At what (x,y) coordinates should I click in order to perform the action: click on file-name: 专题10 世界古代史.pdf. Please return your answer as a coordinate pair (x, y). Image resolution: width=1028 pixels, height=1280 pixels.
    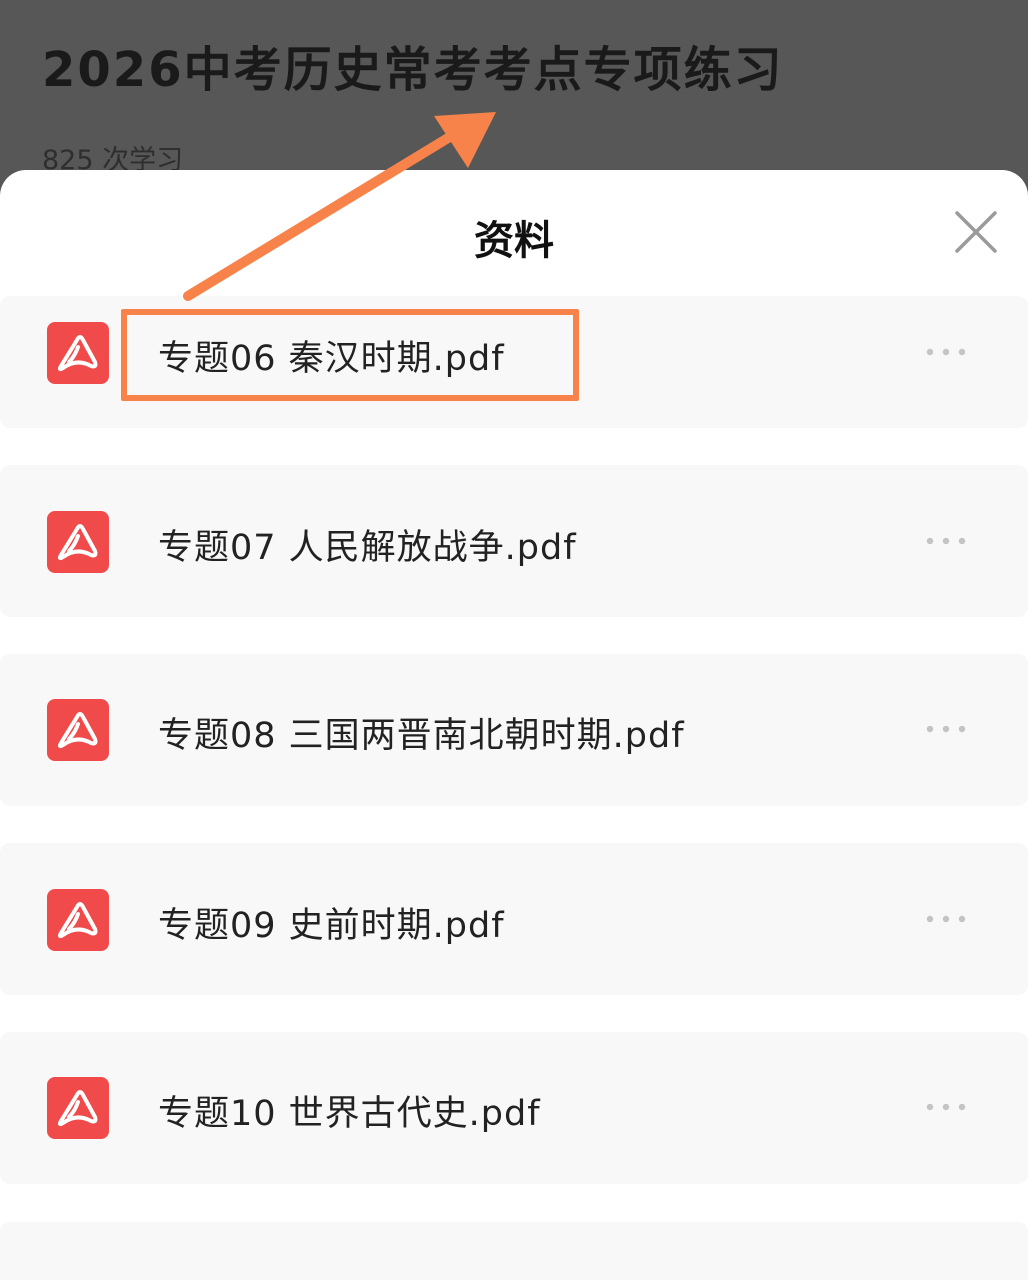
    Looking at the image, I should click on (349, 1114).